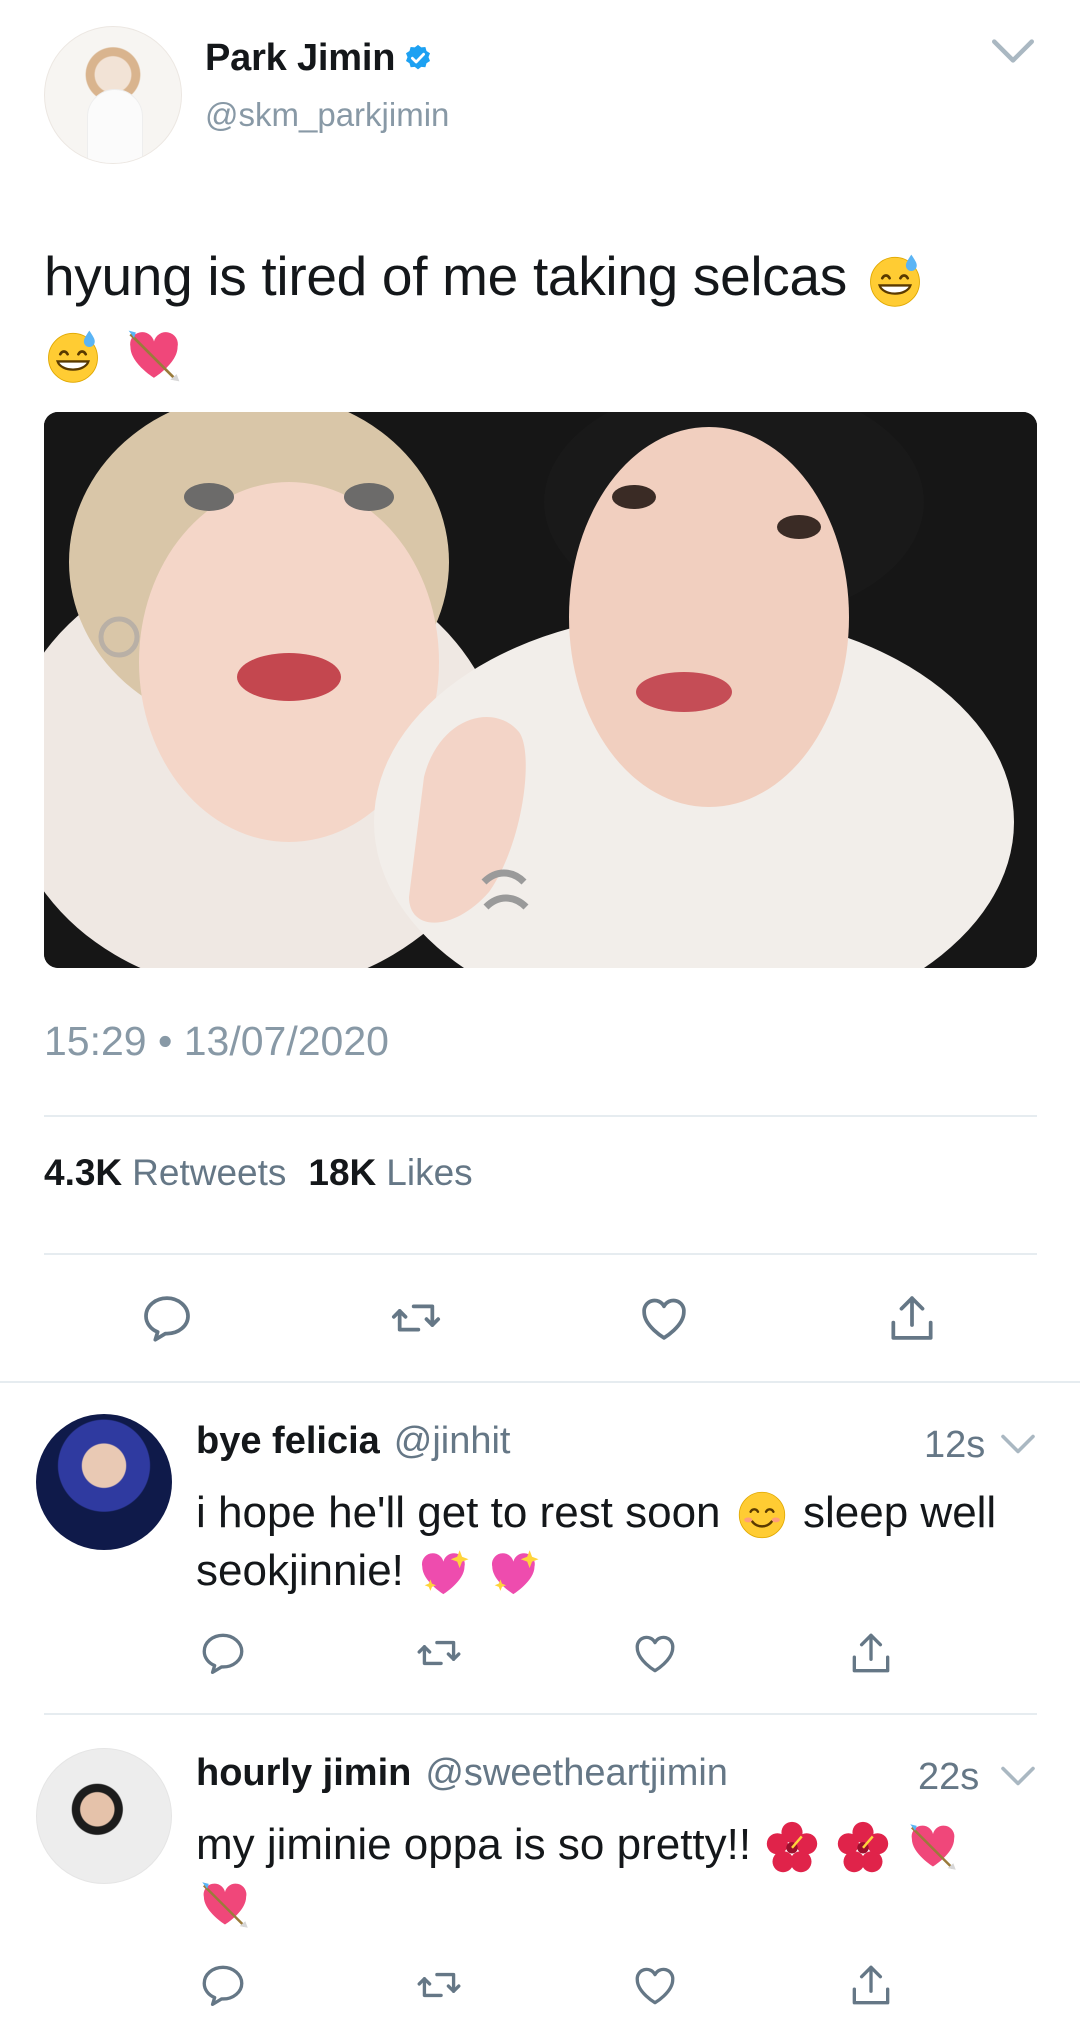 This screenshot has height=2029, width=1080. I want to click on reply-time: 12s, so click(955, 1445).